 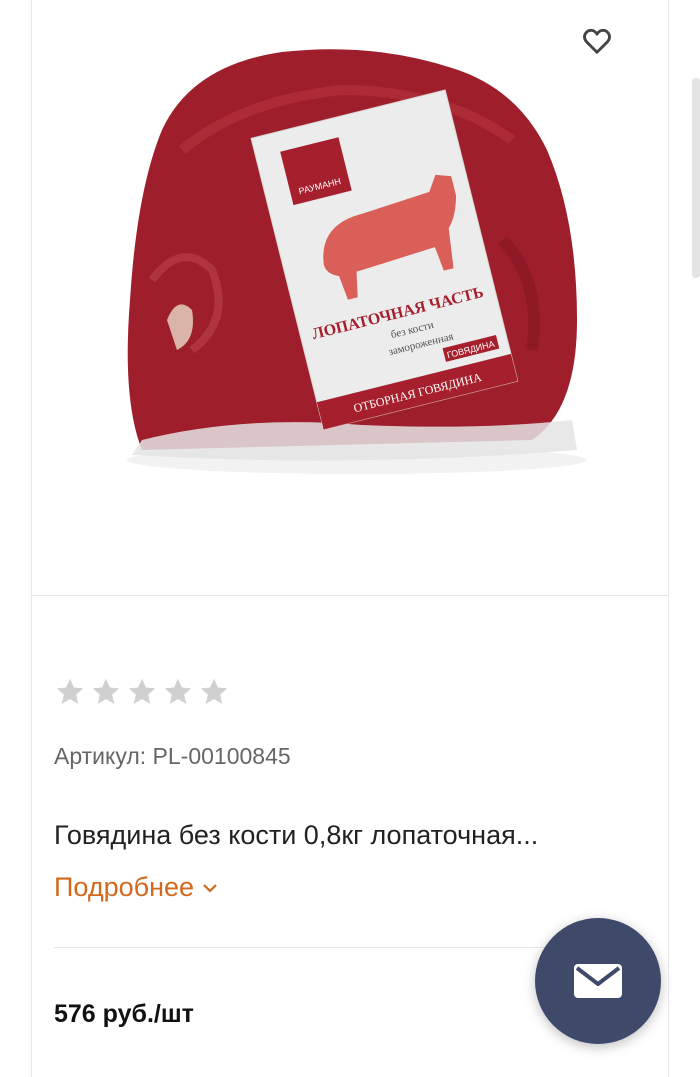 I want to click on envelope-icon, so click(x=598, y=981).